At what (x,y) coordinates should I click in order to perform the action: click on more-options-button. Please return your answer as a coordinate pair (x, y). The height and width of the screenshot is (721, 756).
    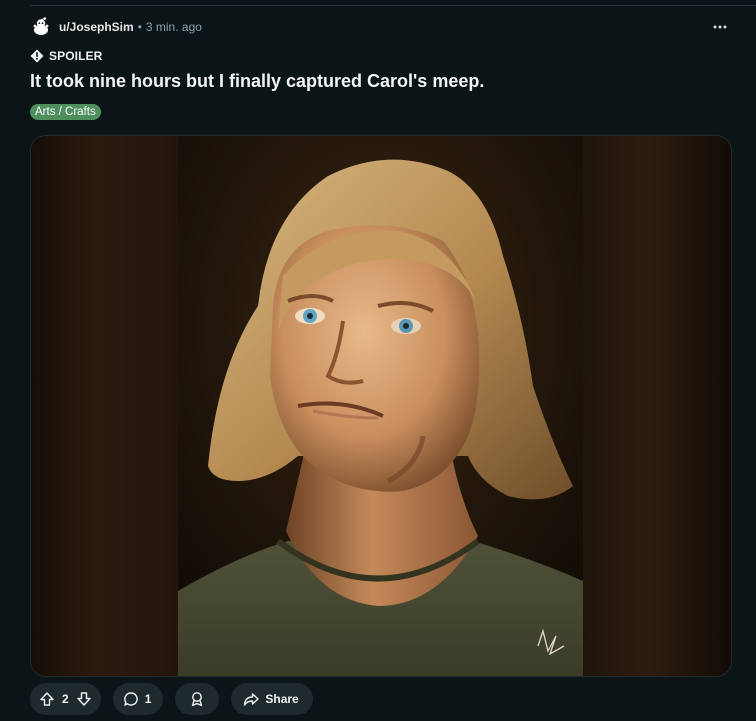
    Looking at the image, I should click on (720, 27).